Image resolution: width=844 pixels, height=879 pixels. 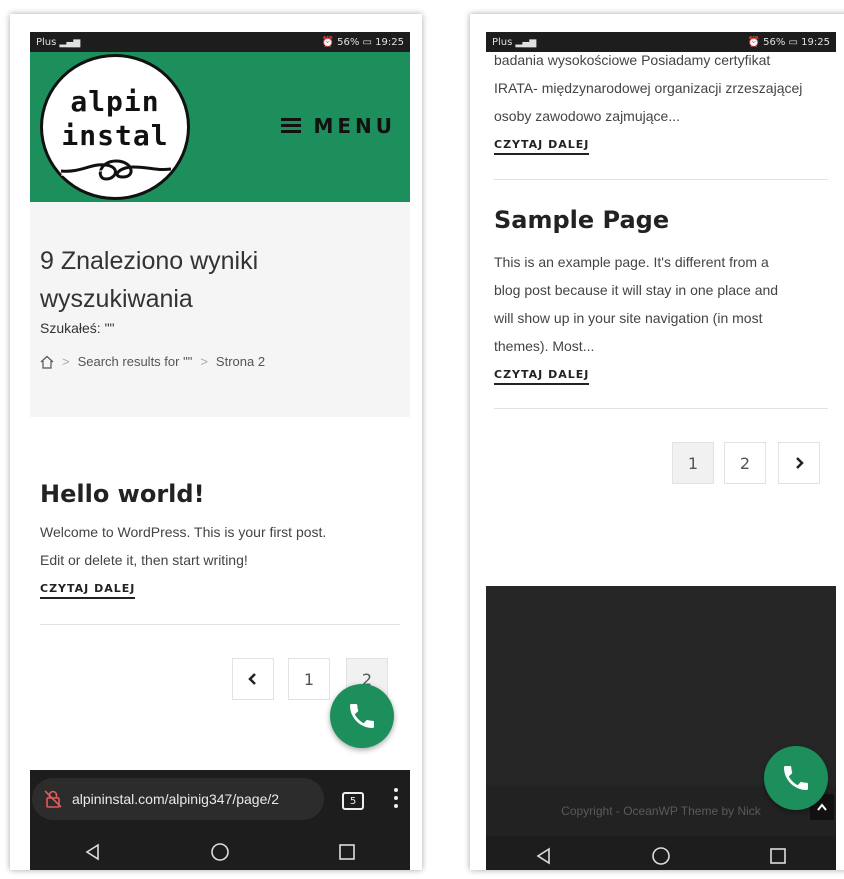 I want to click on pagination-next, so click(x=799, y=463).